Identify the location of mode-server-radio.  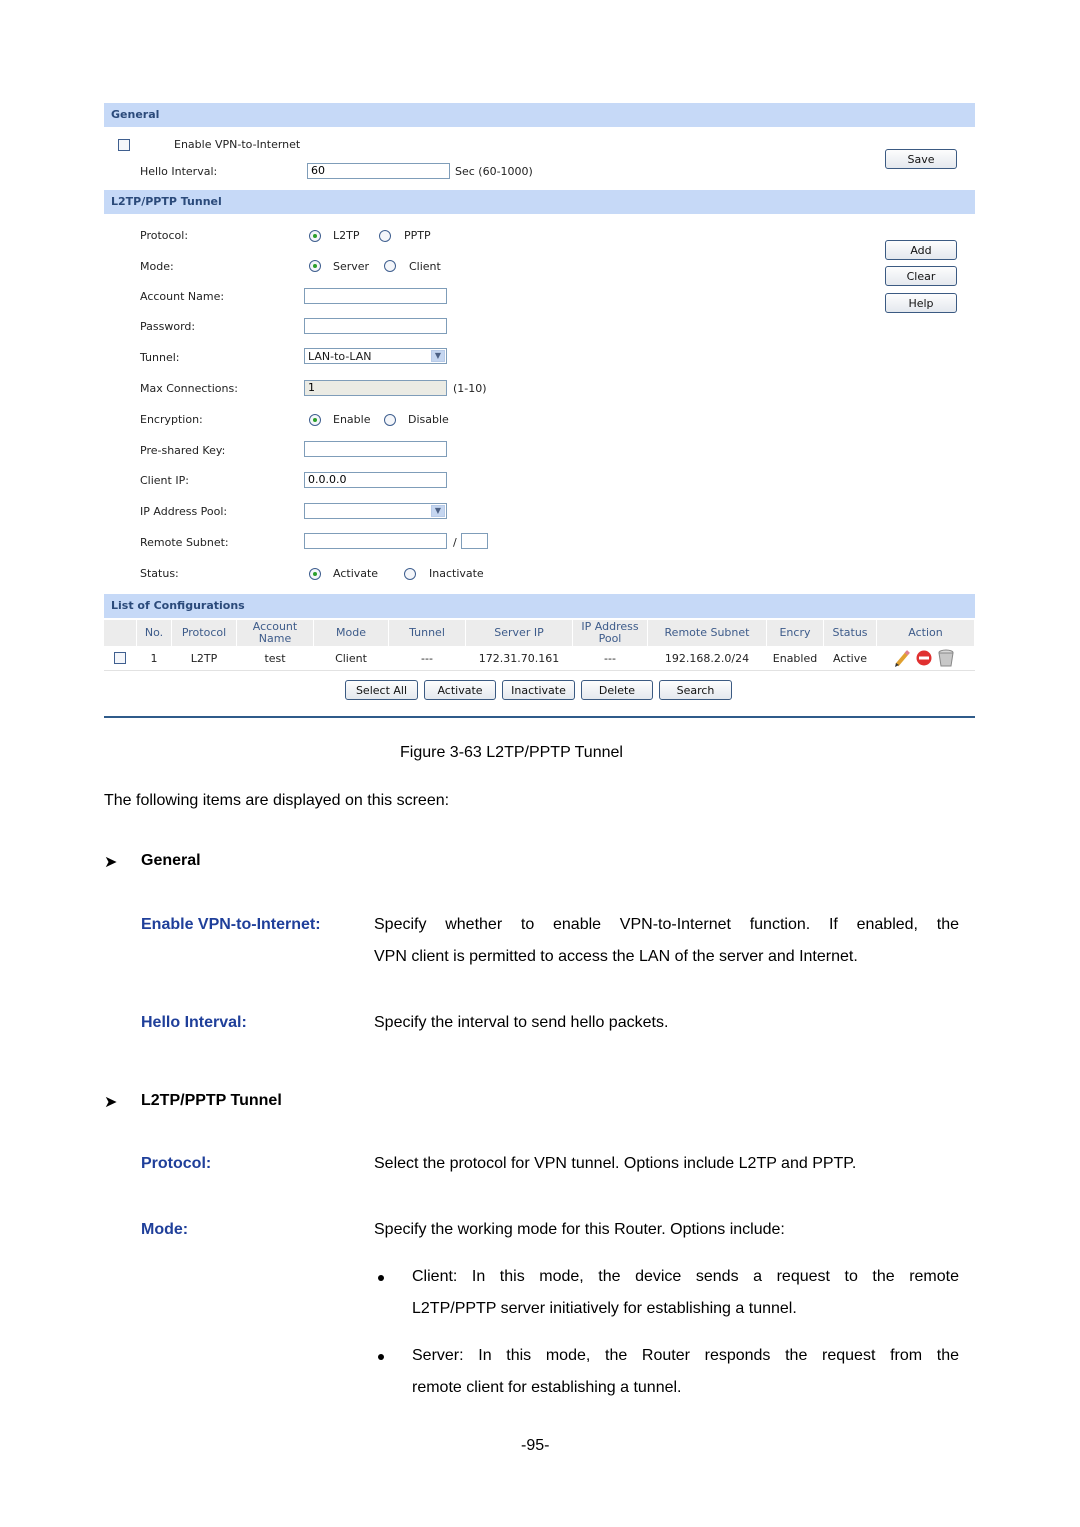
(315, 266).